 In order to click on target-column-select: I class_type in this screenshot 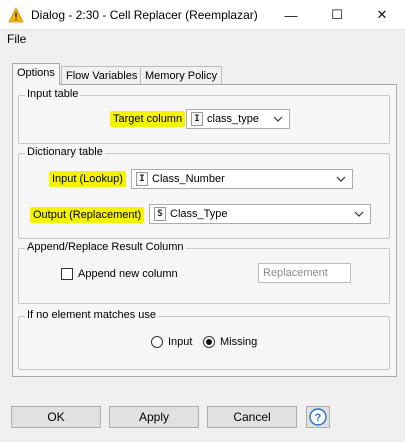, I will do `click(238, 119)`.